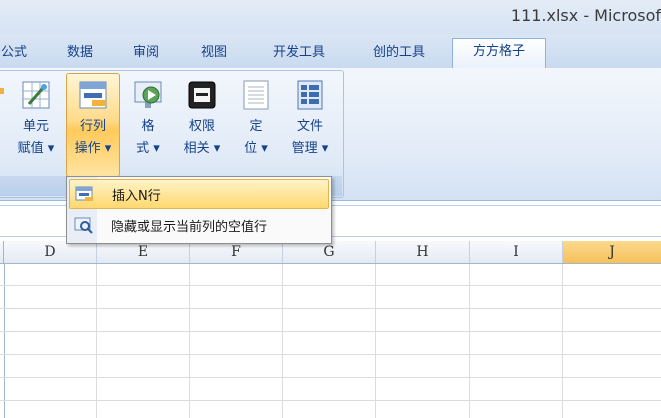 The width and height of the screenshot is (661, 418). What do you see at coordinates (16, 54) in the screenshot?
I see `tab-formulas: 公式` at bounding box center [16, 54].